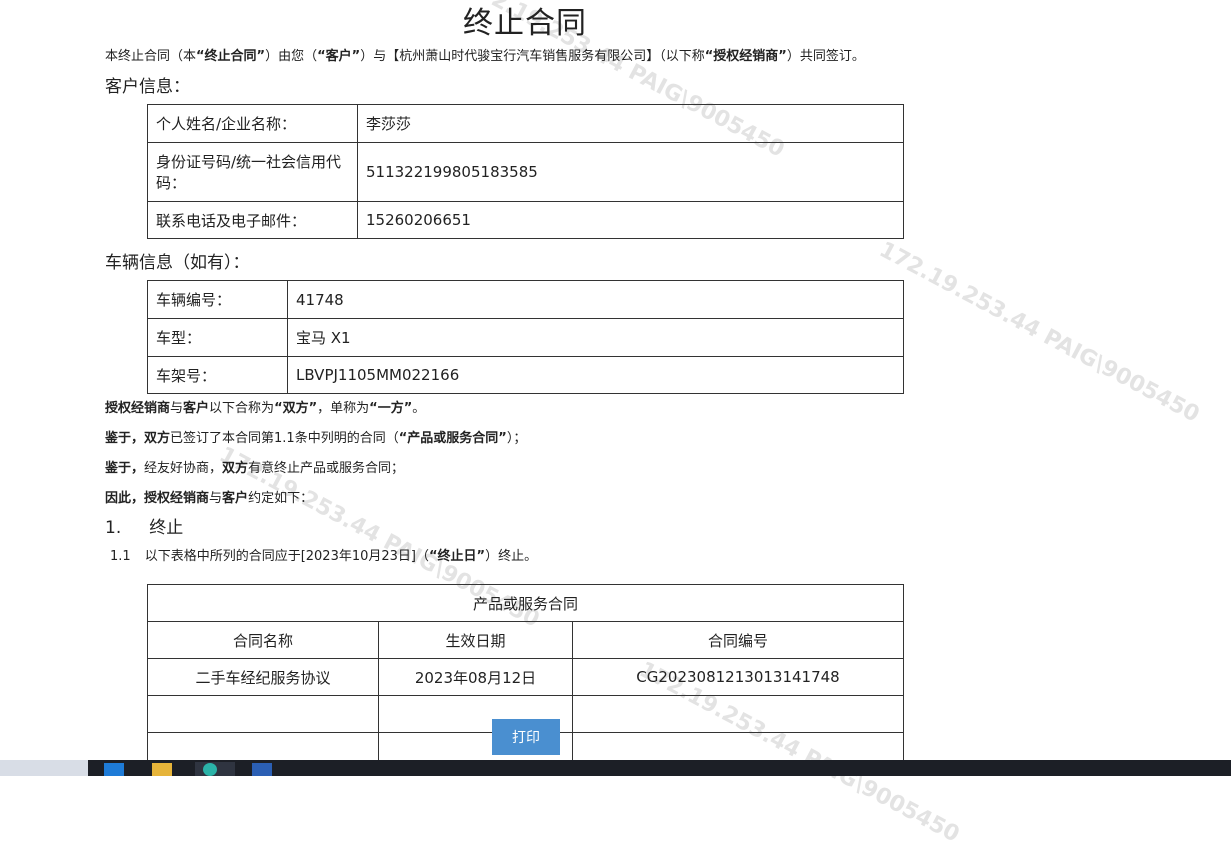  What do you see at coordinates (44, 768) in the screenshot?
I see `taskbar-widget-icon` at bounding box center [44, 768].